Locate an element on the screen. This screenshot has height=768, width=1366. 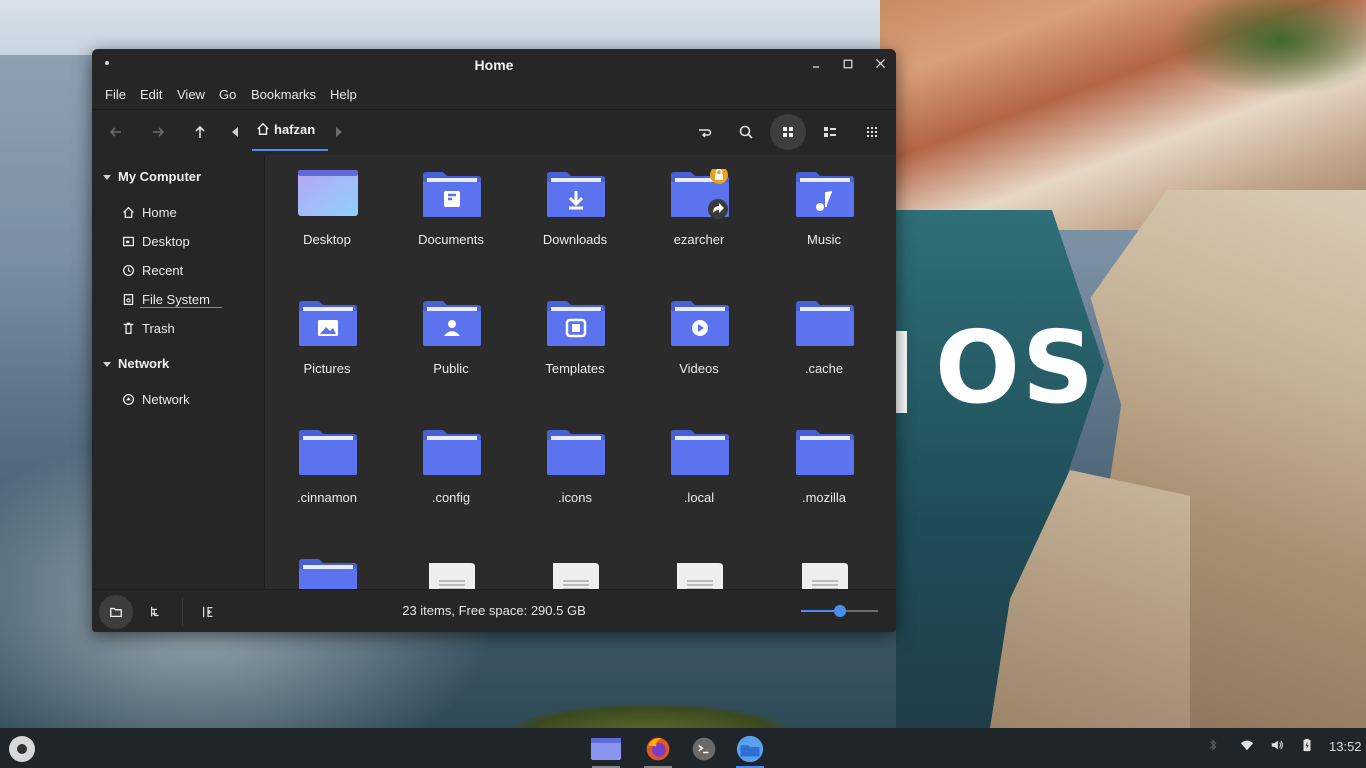
menu-file: File is located at coordinates (115, 94).